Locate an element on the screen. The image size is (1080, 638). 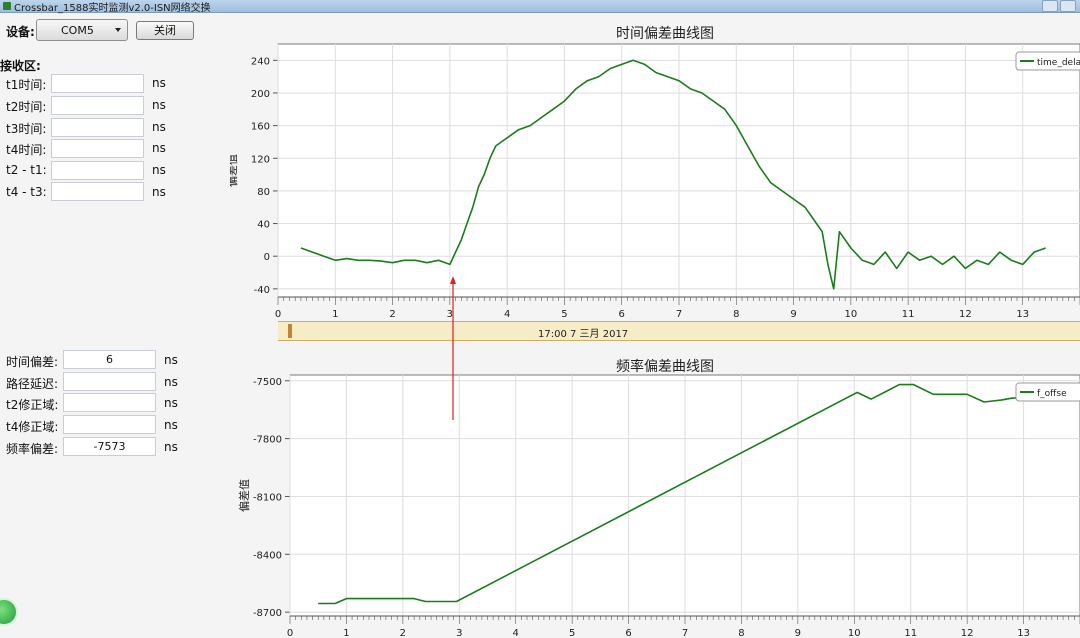
minimize-icon is located at coordinates (1050, 6).